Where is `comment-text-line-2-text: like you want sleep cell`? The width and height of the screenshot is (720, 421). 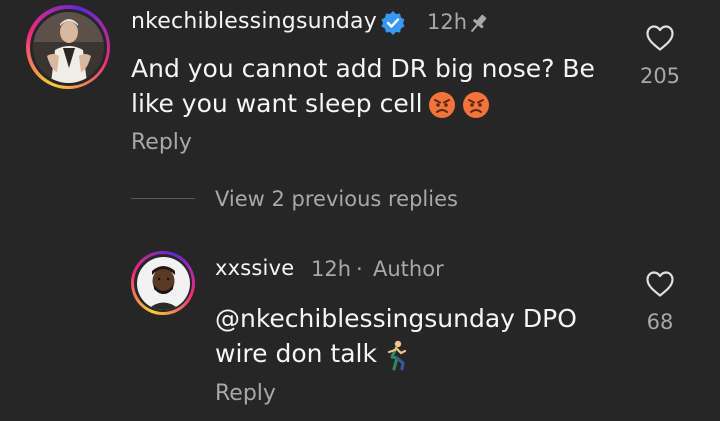 comment-text-line-2-text: like you want sleep cell is located at coordinates (277, 103).